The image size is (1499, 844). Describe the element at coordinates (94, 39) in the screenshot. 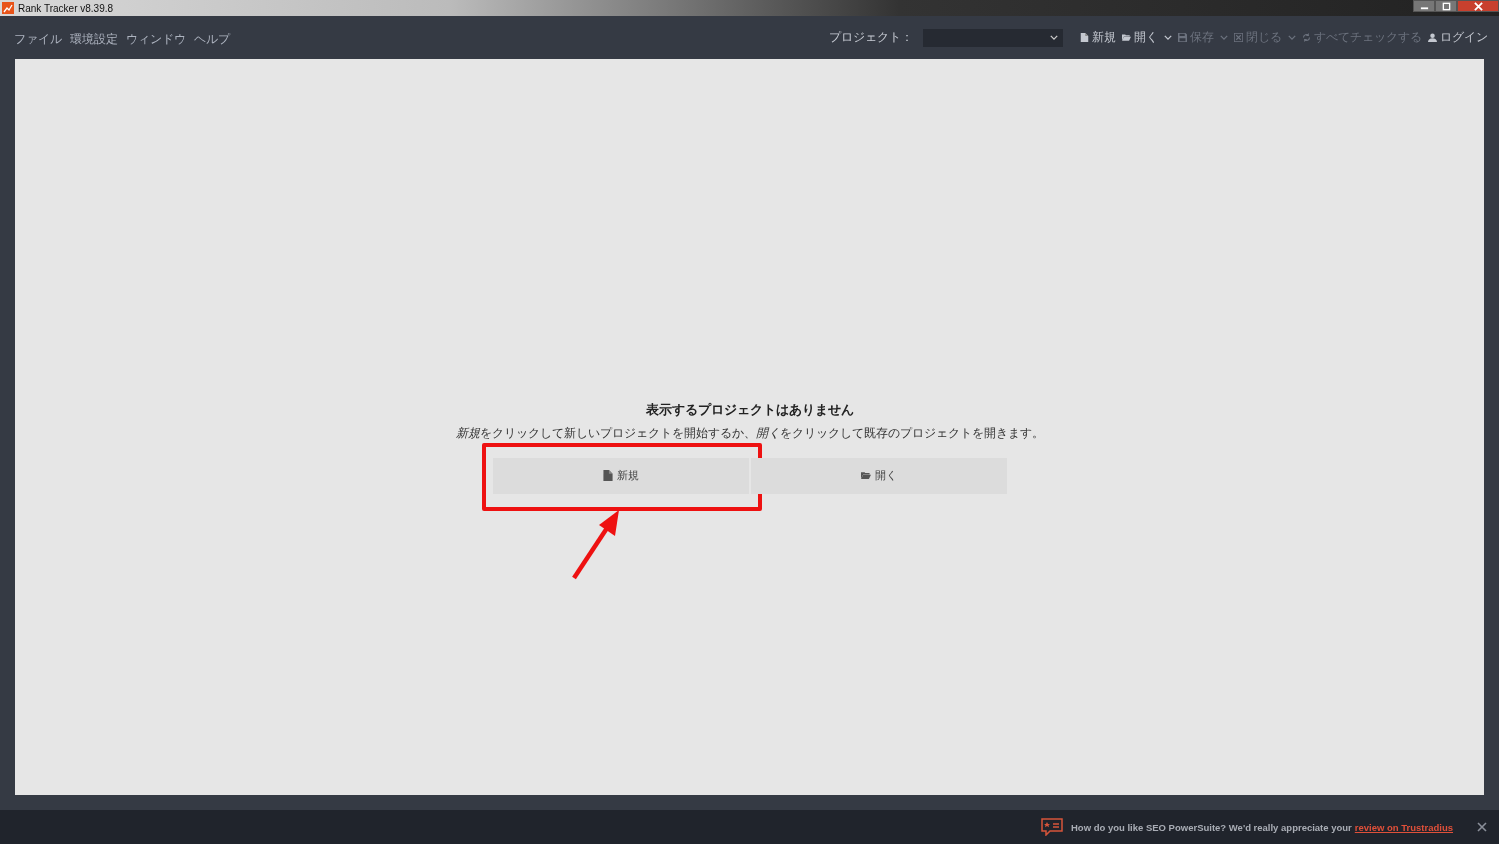

I see `menu-item: 環境設定` at that location.